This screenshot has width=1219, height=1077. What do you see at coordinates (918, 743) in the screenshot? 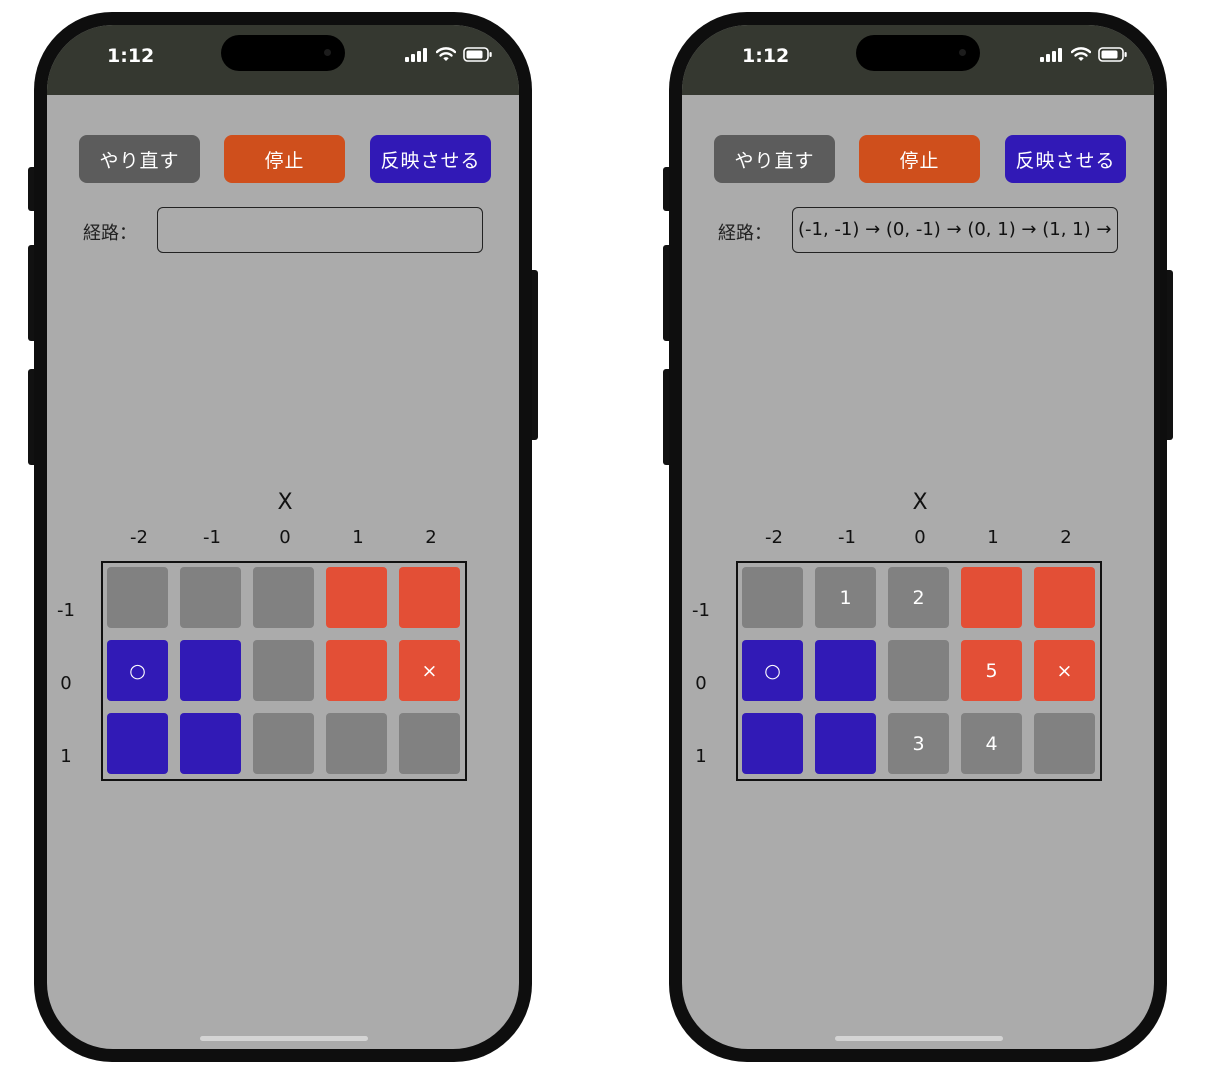
I see `grid-cell: 3` at bounding box center [918, 743].